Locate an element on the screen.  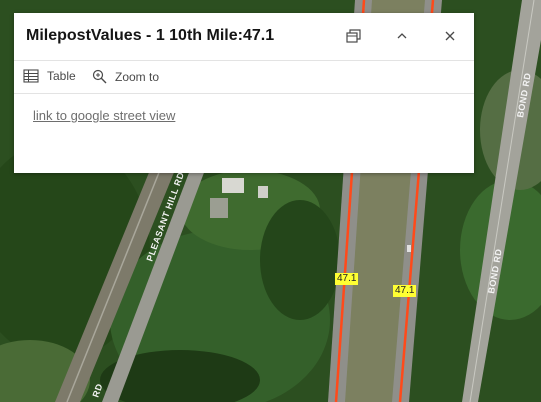
table-action: Table is located at coordinates (49, 76).